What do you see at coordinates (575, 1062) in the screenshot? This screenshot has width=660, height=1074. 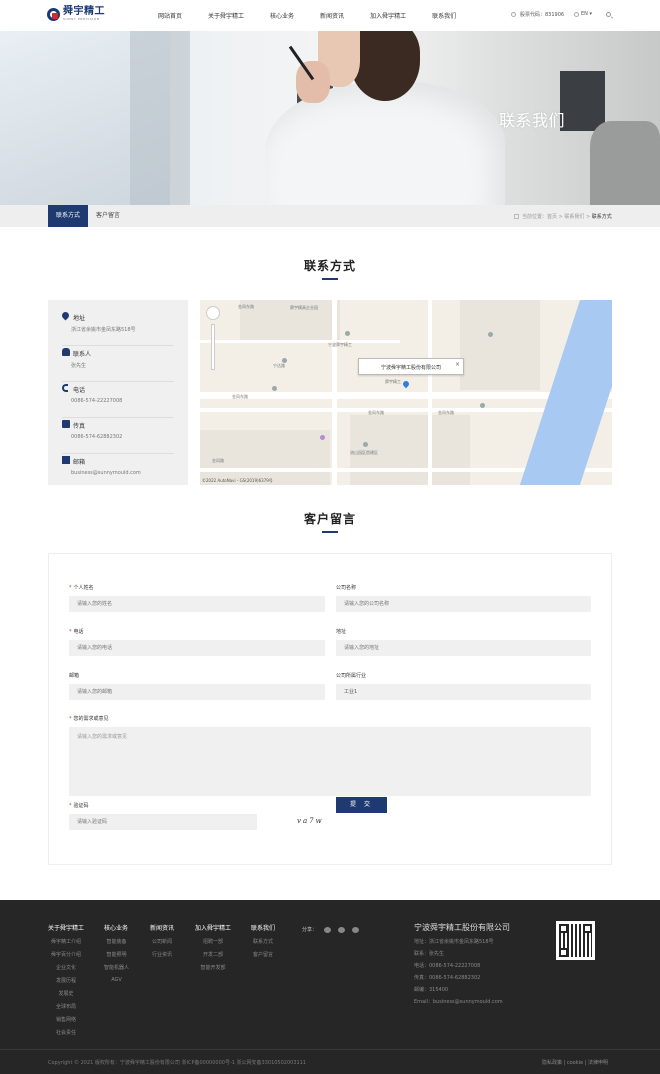 I see `footer-legal-links: 隐私政策 | cookie | 法律申明` at bounding box center [575, 1062].